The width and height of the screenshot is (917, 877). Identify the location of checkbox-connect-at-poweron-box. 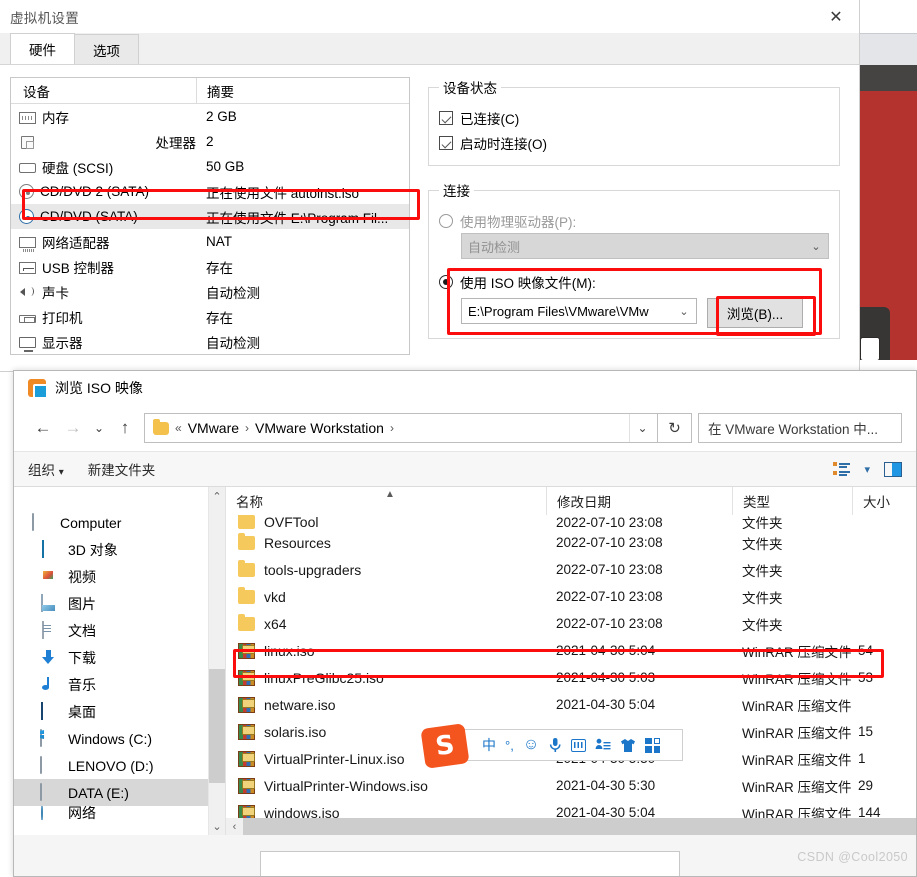
(446, 142).